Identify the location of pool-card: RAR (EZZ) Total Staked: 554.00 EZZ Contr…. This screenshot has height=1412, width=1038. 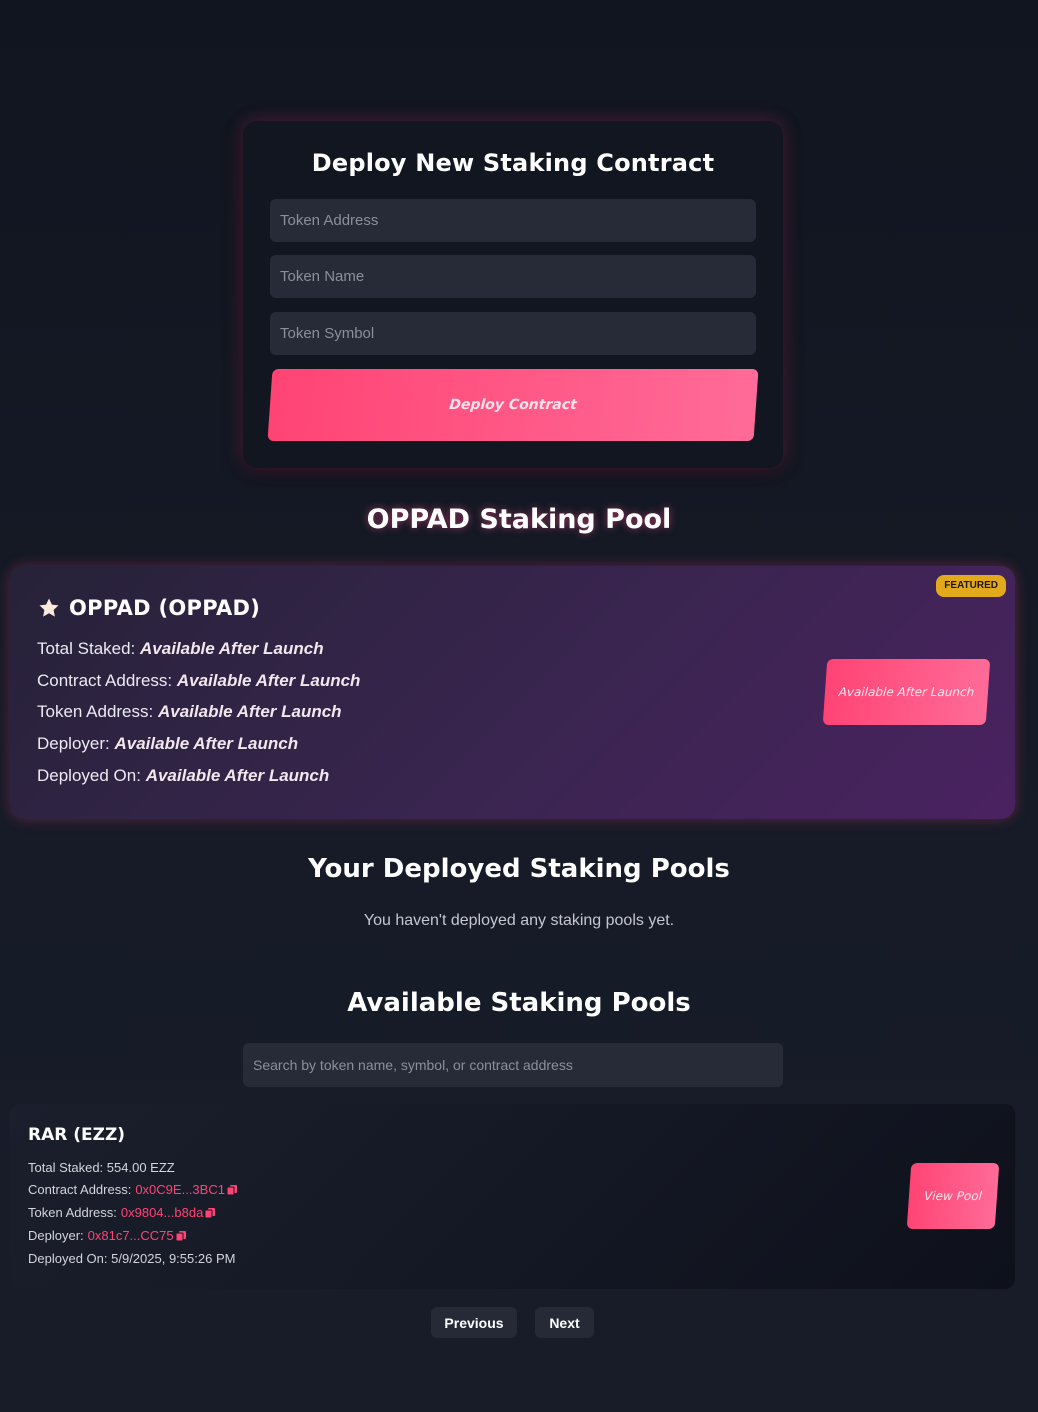
(512, 1196).